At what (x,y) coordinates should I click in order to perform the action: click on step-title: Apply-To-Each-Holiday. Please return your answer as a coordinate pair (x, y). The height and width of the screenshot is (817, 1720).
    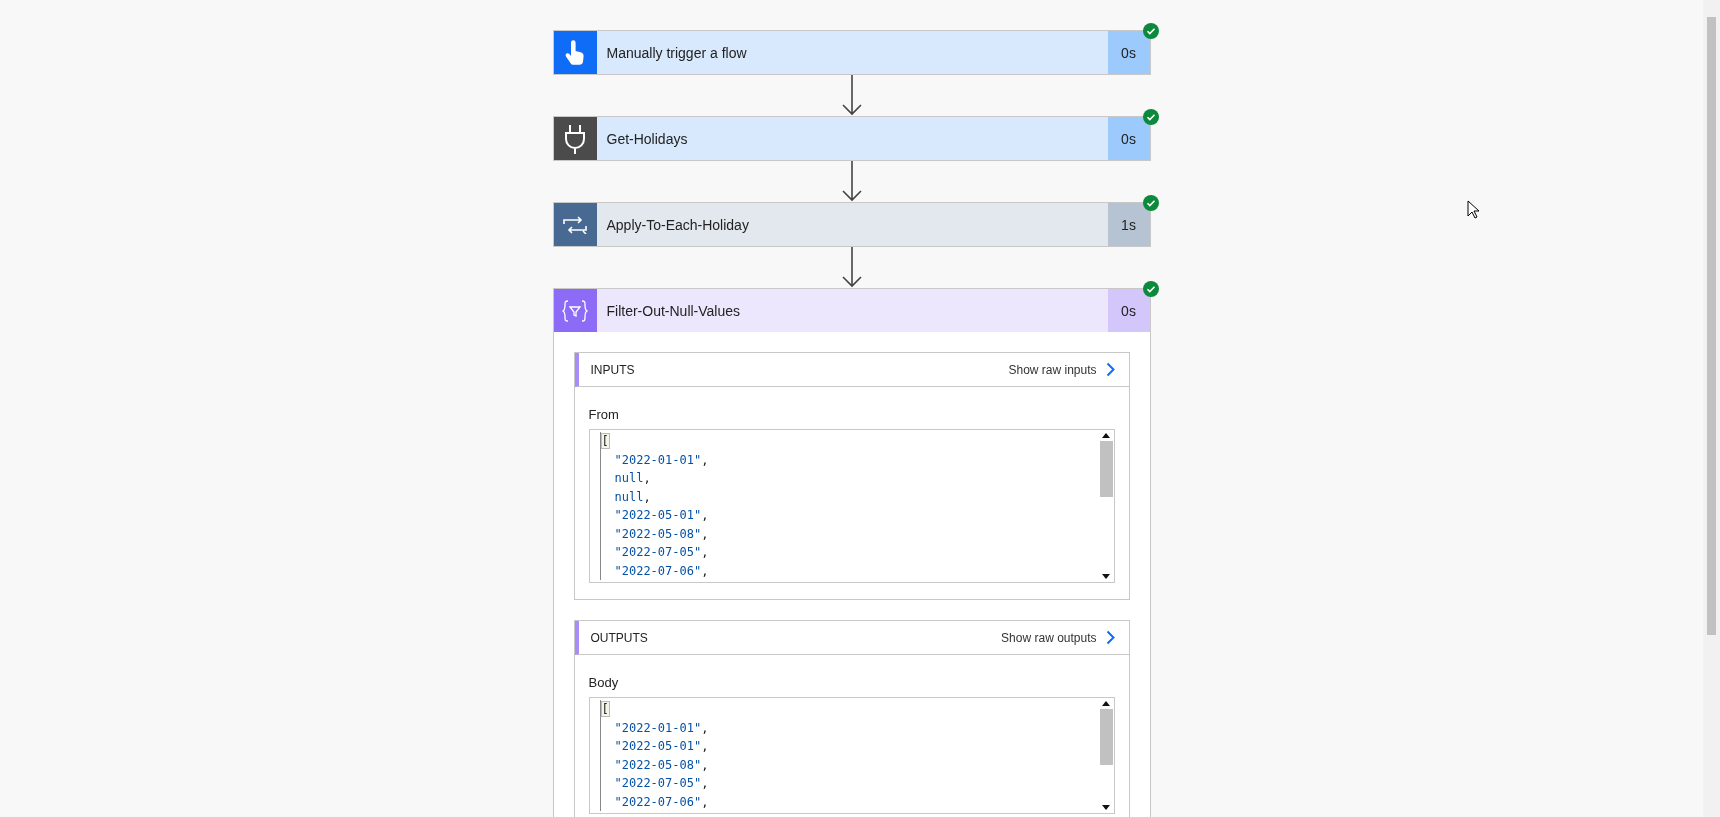
    Looking at the image, I should click on (677, 225).